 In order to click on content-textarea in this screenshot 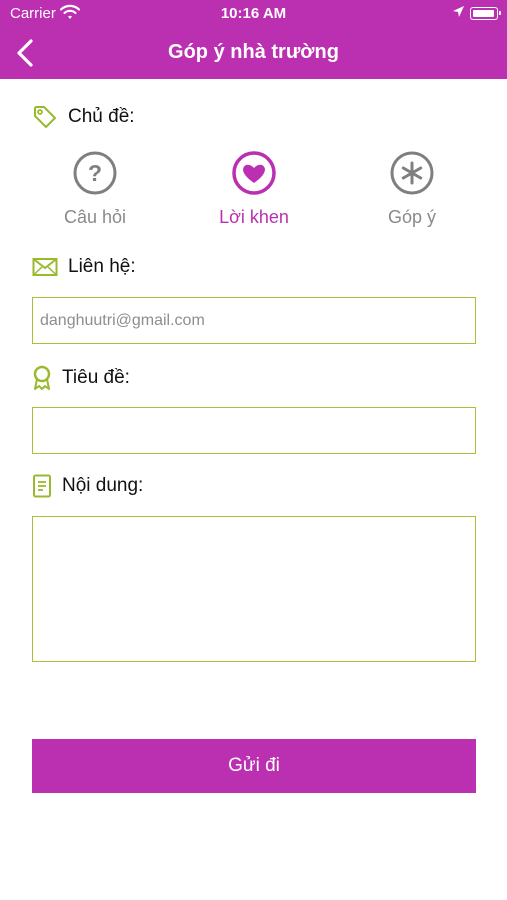, I will do `click(254, 589)`.